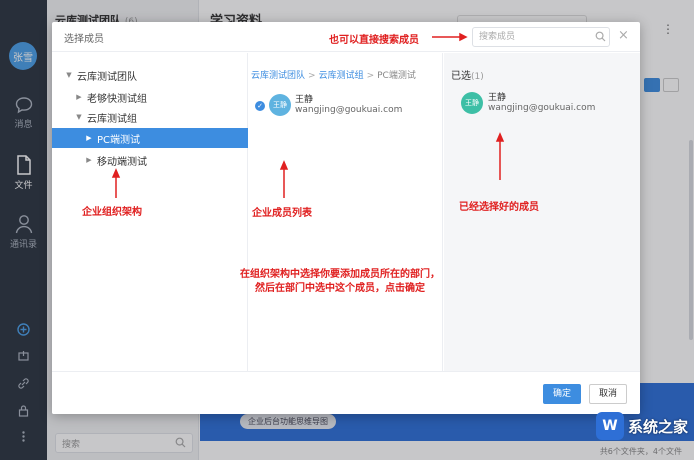 Image resolution: width=694 pixels, height=460 pixels. What do you see at coordinates (119, 140) in the screenshot?
I see `tree-node-label: PC端测试` at bounding box center [119, 140].